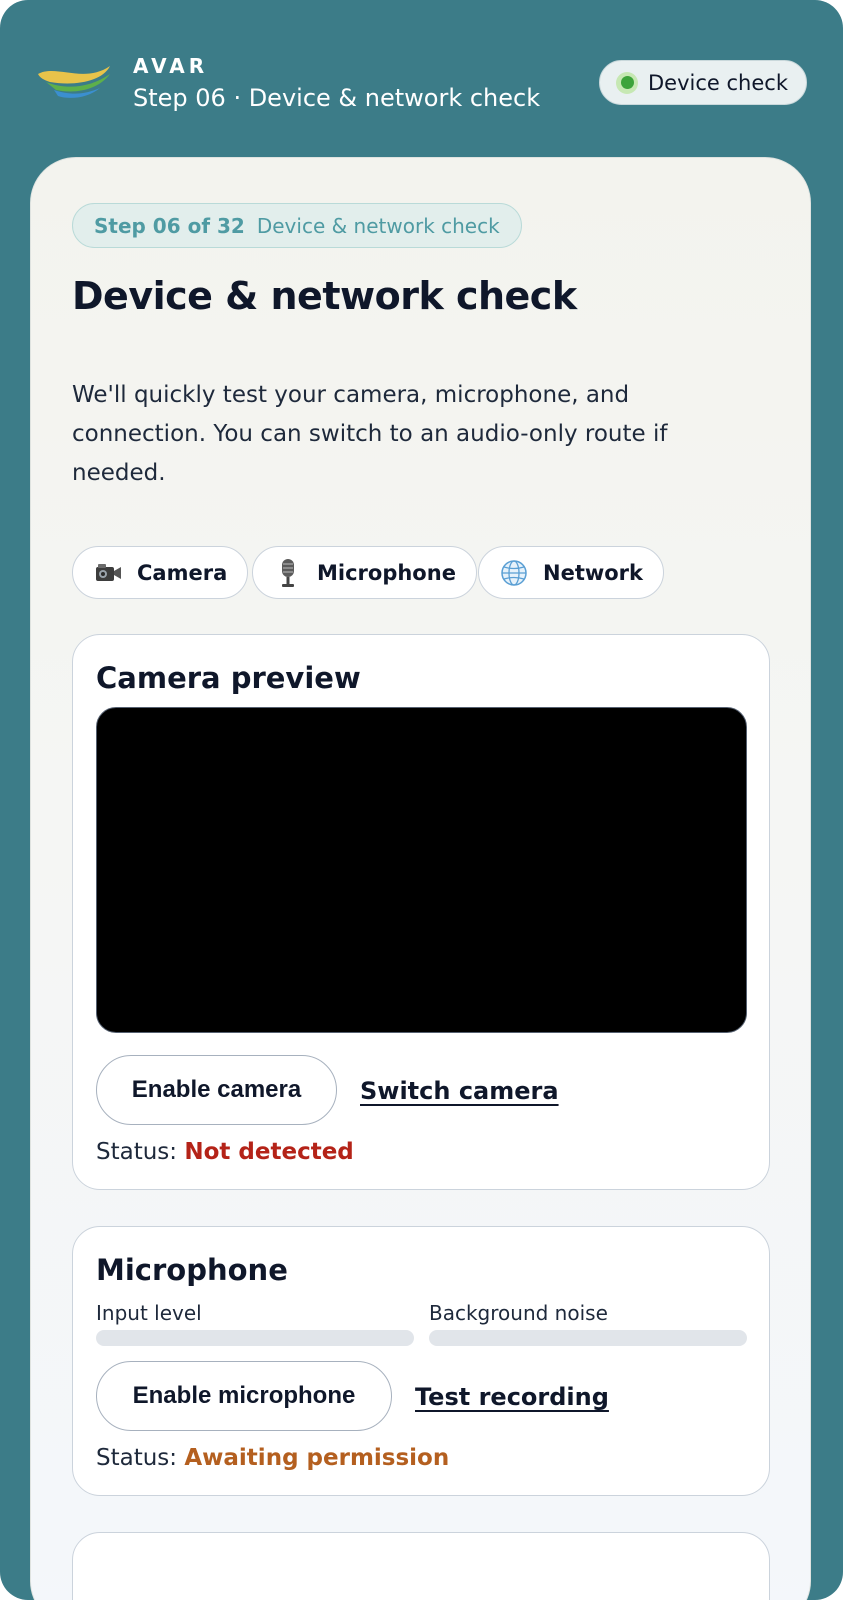 The width and height of the screenshot is (859, 1600). I want to click on camera-status: Status: Not detected, so click(225, 1152).